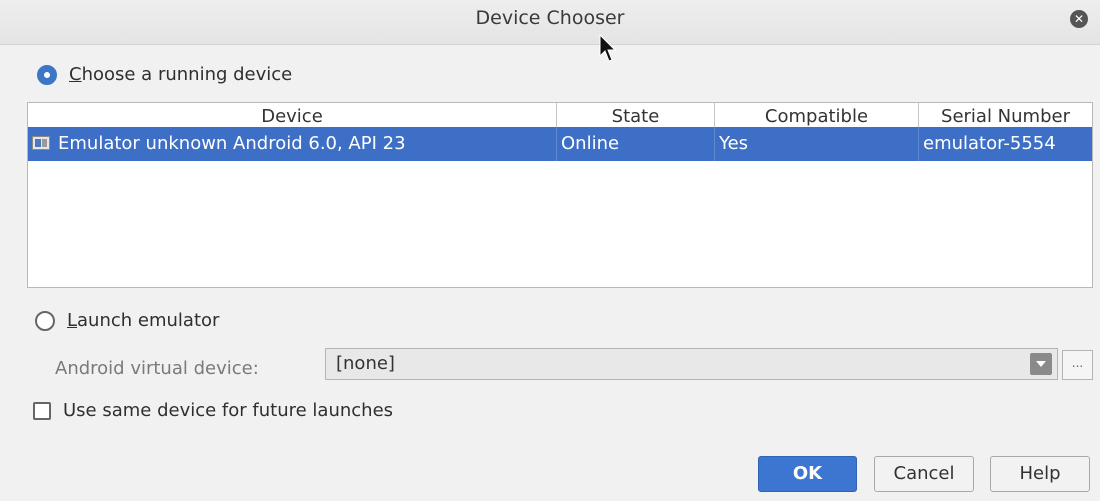 The width and height of the screenshot is (1100, 501). Describe the element at coordinates (47, 74) in the screenshot. I see `choose-running-device-radio` at that location.